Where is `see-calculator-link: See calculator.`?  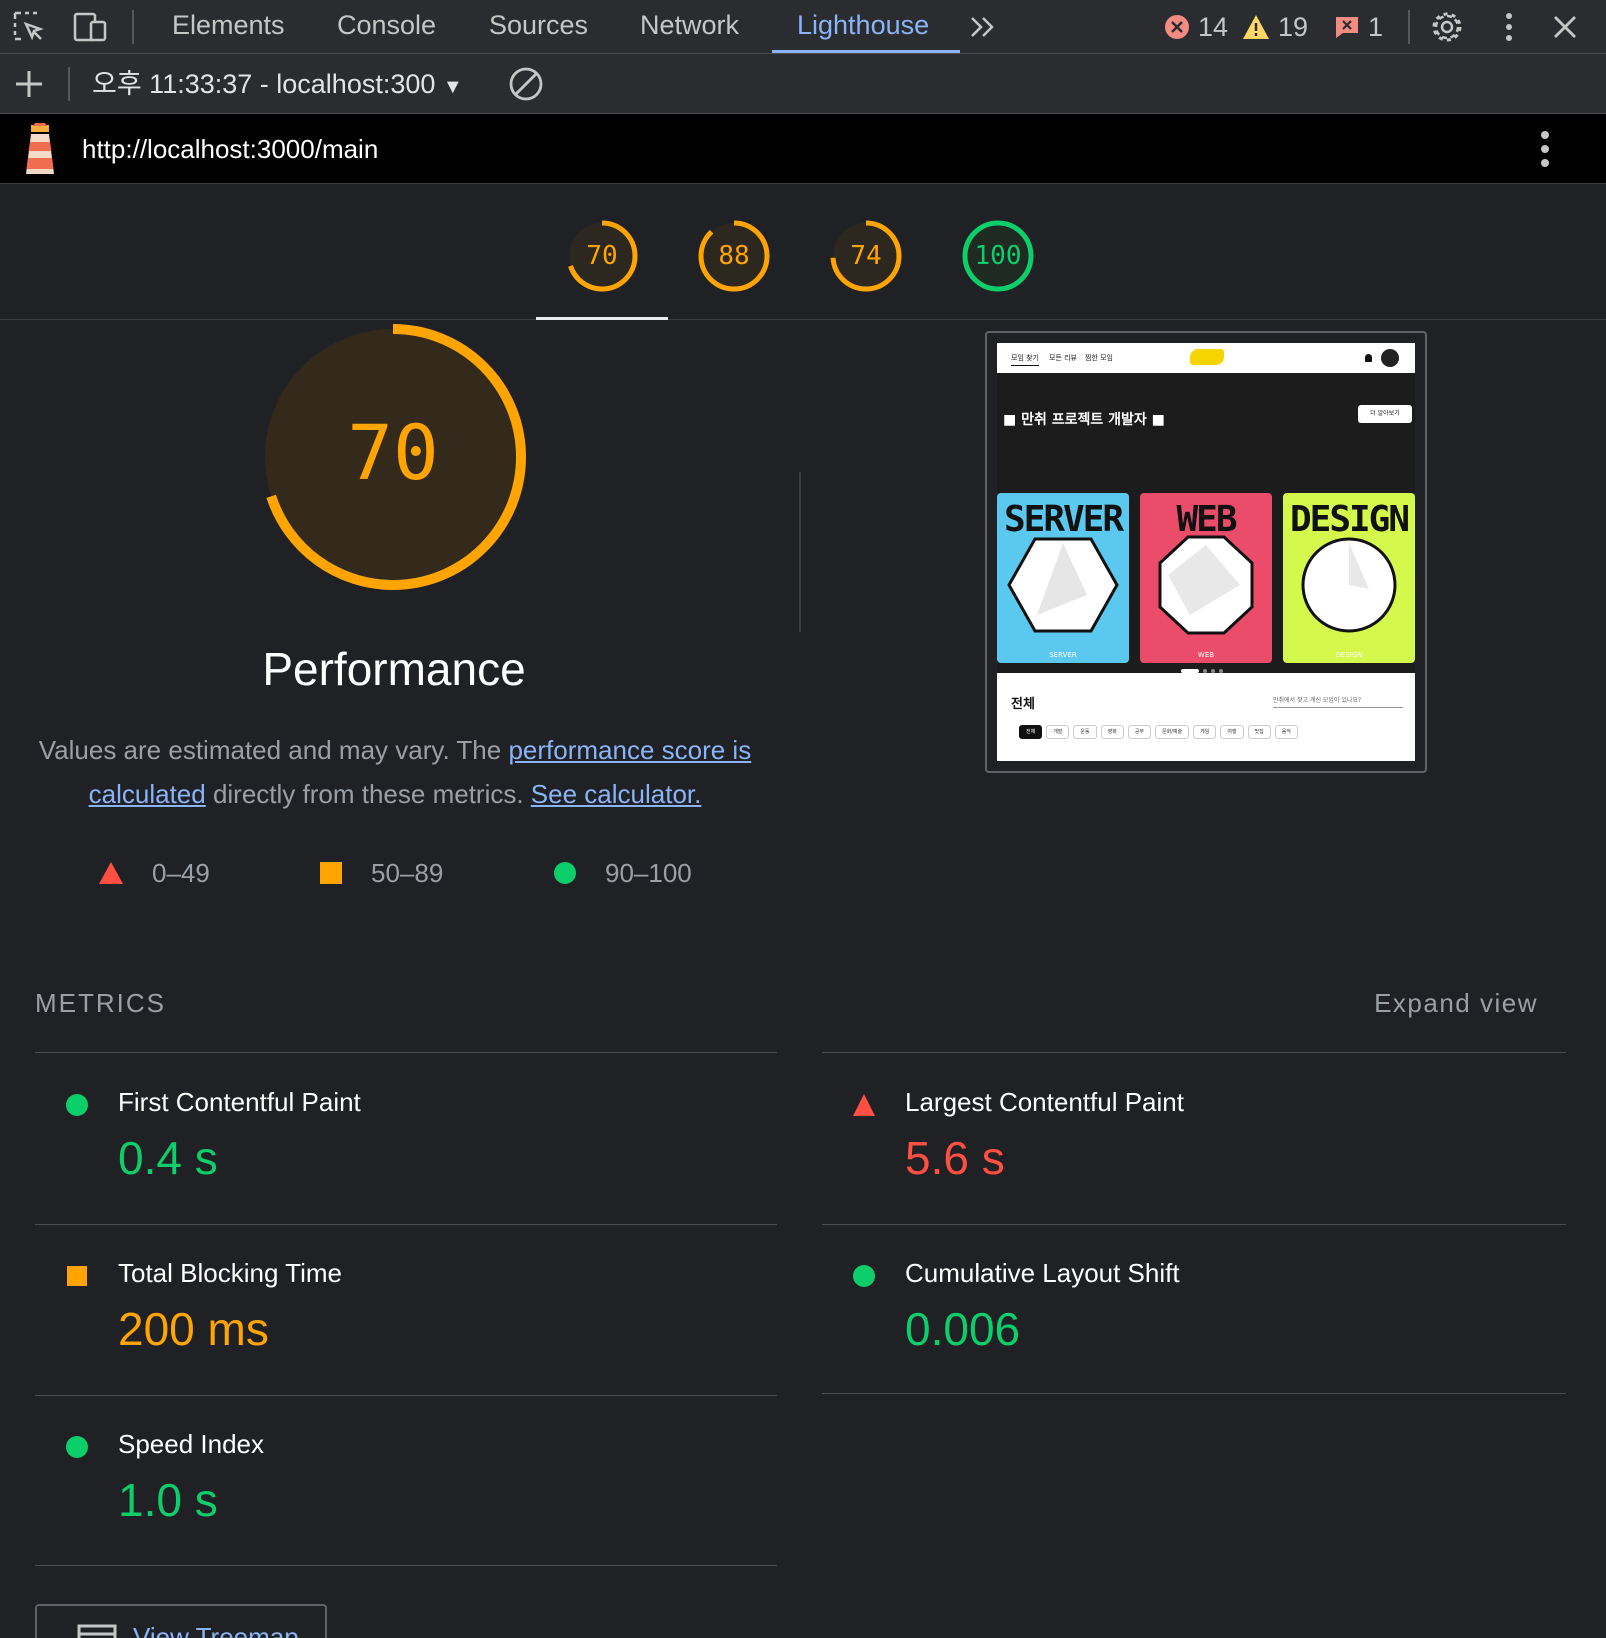
see-calculator-link: See calculator. is located at coordinates (616, 794).